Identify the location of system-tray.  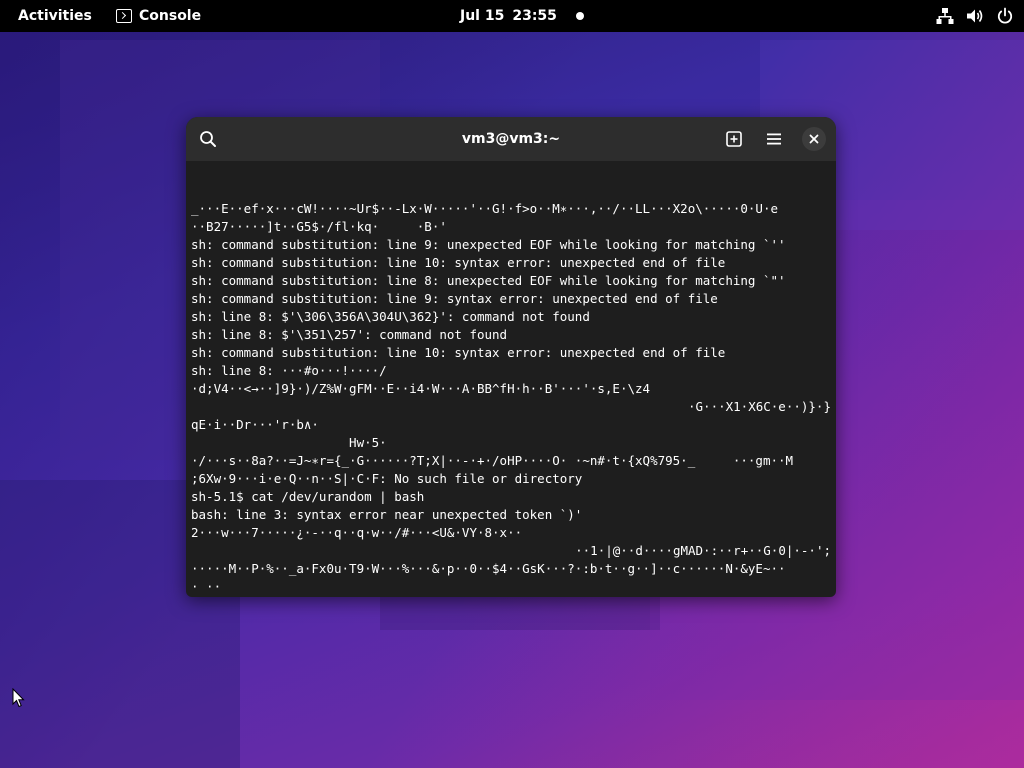
(975, 16).